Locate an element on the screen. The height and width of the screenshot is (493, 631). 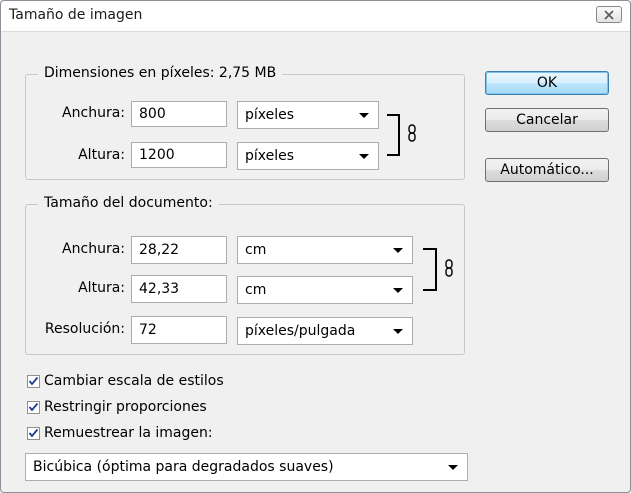
doc-height-unit-select: cm is located at coordinates (325, 290).